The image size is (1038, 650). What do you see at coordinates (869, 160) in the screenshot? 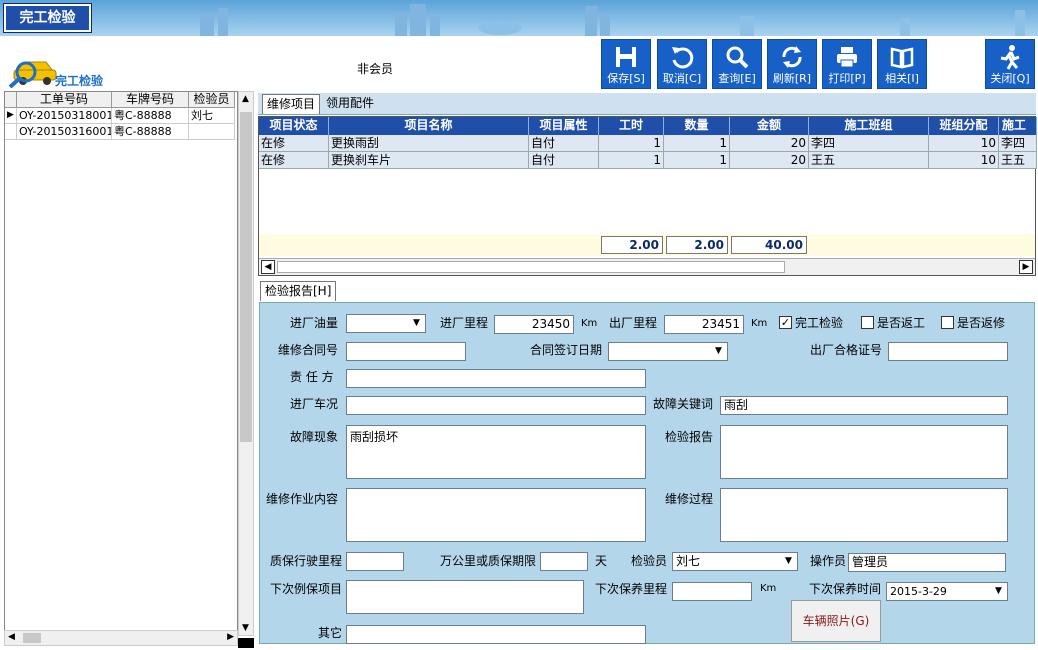
I see `grid-cell-team: 王五` at bounding box center [869, 160].